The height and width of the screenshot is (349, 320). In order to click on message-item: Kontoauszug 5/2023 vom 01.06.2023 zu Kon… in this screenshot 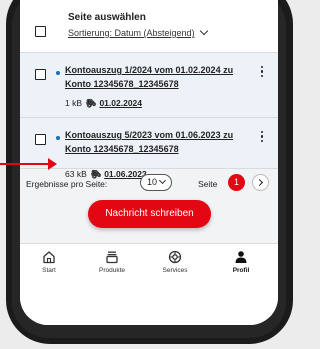, I will do `click(149, 149)`.